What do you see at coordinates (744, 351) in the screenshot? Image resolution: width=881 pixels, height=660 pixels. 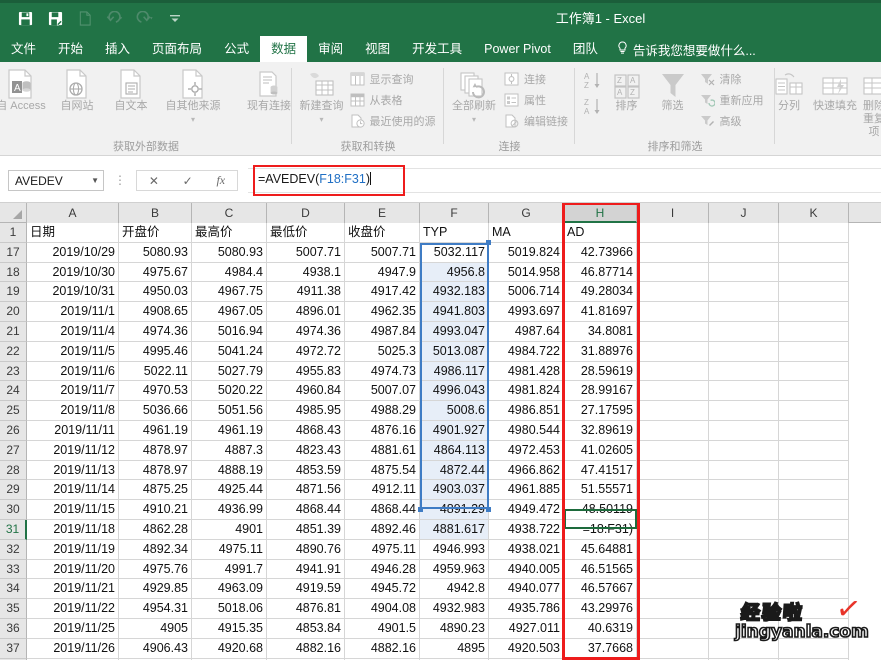 I see `cell-J22` at bounding box center [744, 351].